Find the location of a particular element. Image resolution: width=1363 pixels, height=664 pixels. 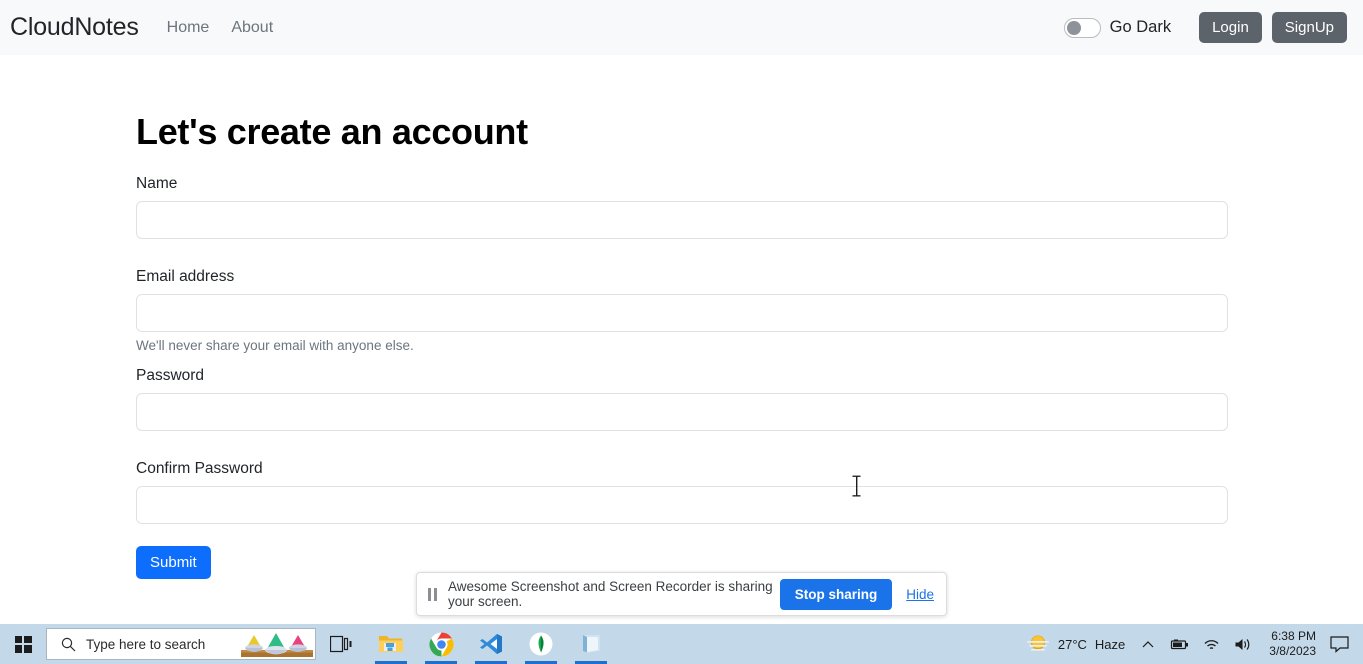

speaker-icon is located at coordinates (1242, 644).